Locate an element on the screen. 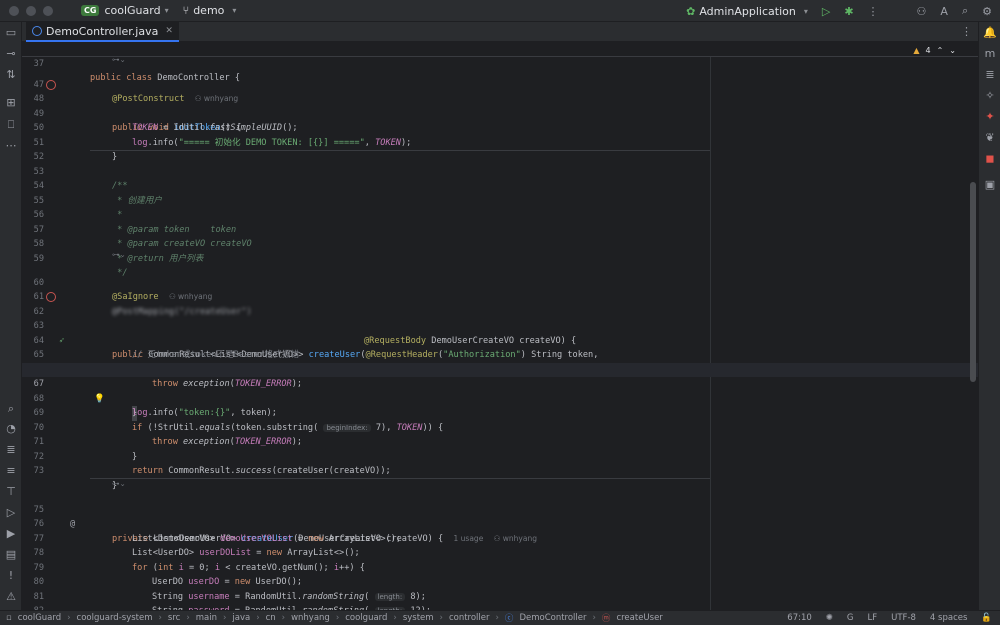 The height and width of the screenshot is (625, 1000). lock-icon: 🔓 is located at coordinates (986, 618).